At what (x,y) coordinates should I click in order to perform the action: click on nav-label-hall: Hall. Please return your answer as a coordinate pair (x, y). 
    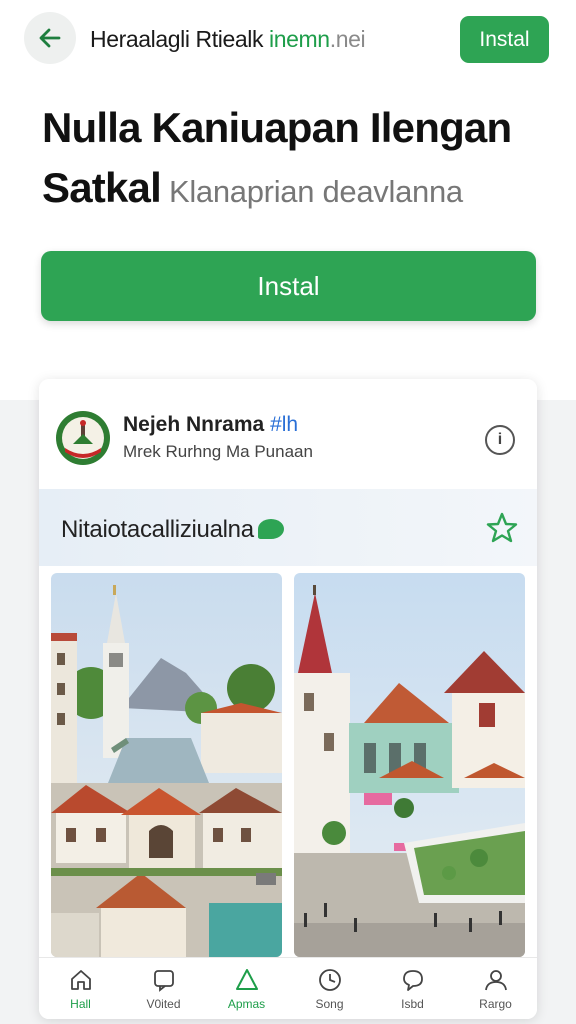
    Looking at the image, I should click on (80, 1004).